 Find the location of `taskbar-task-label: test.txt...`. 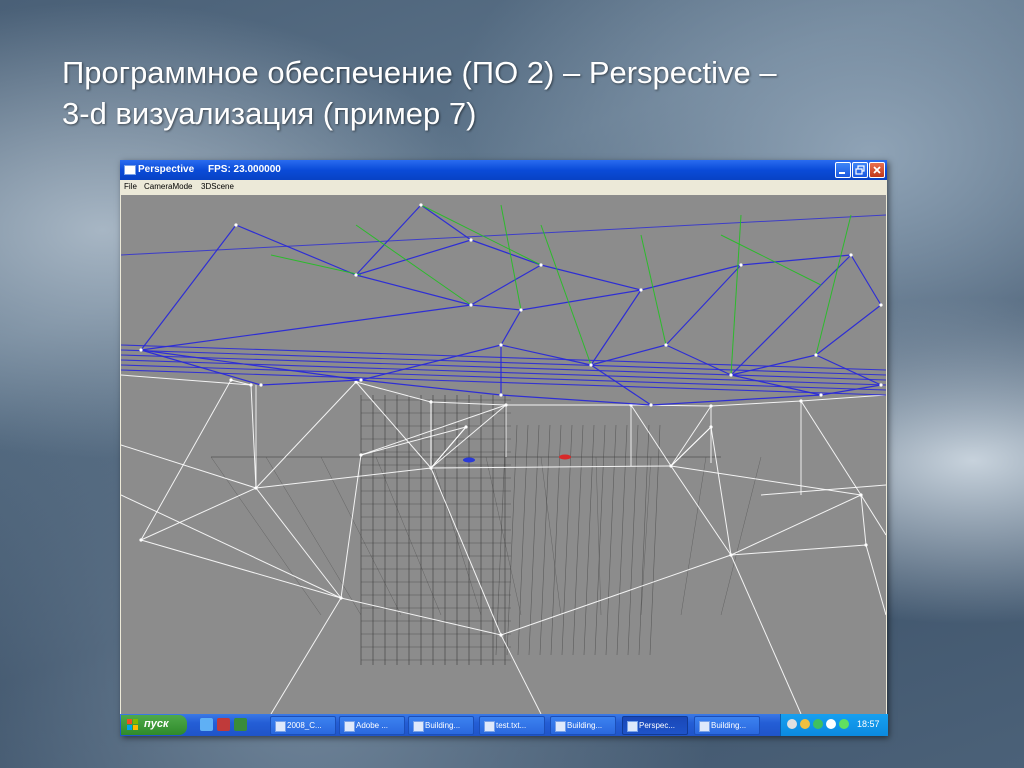

taskbar-task-label: test.txt... is located at coordinates (511, 725).